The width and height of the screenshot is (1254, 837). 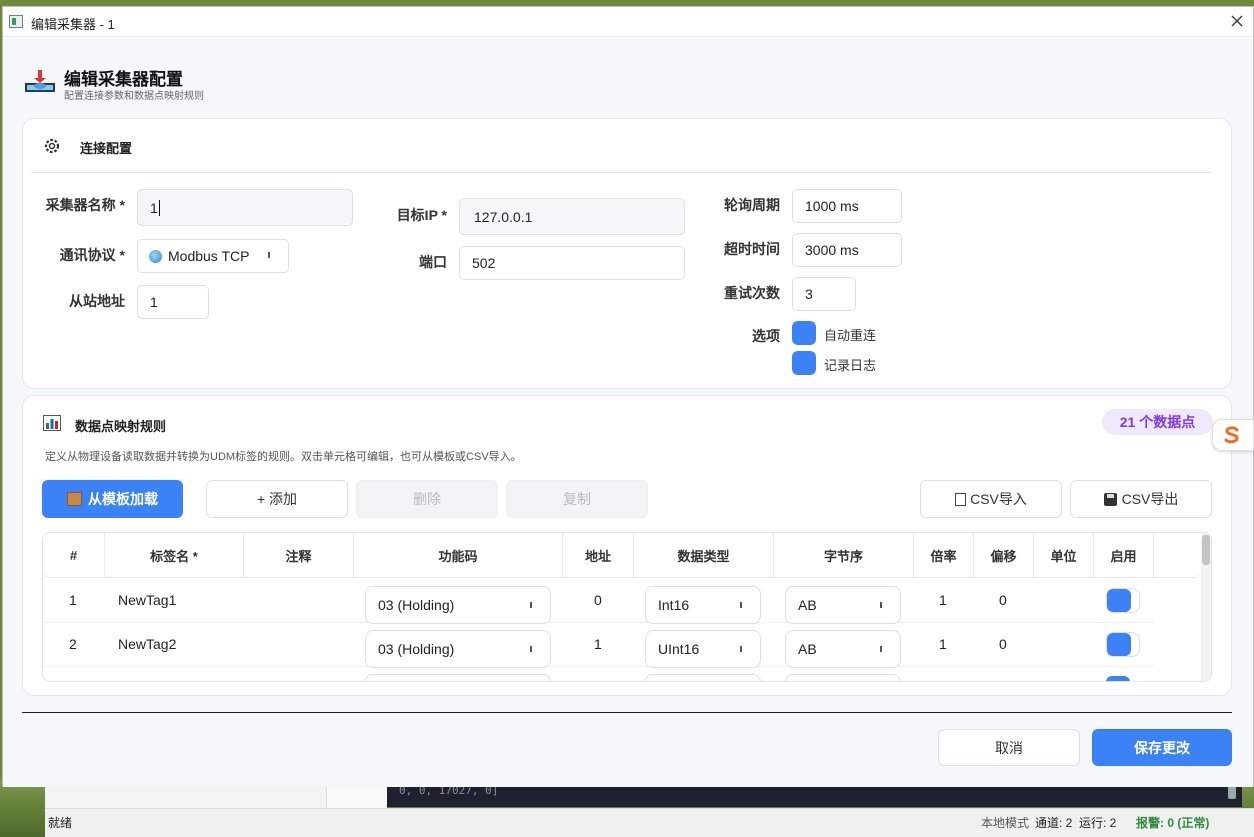 I want to click on table-header: # 标签名 * 注释 功能码 地址 数据类型 字节序 倍率 偏移 单位 启用, so click(x=622, y=555).